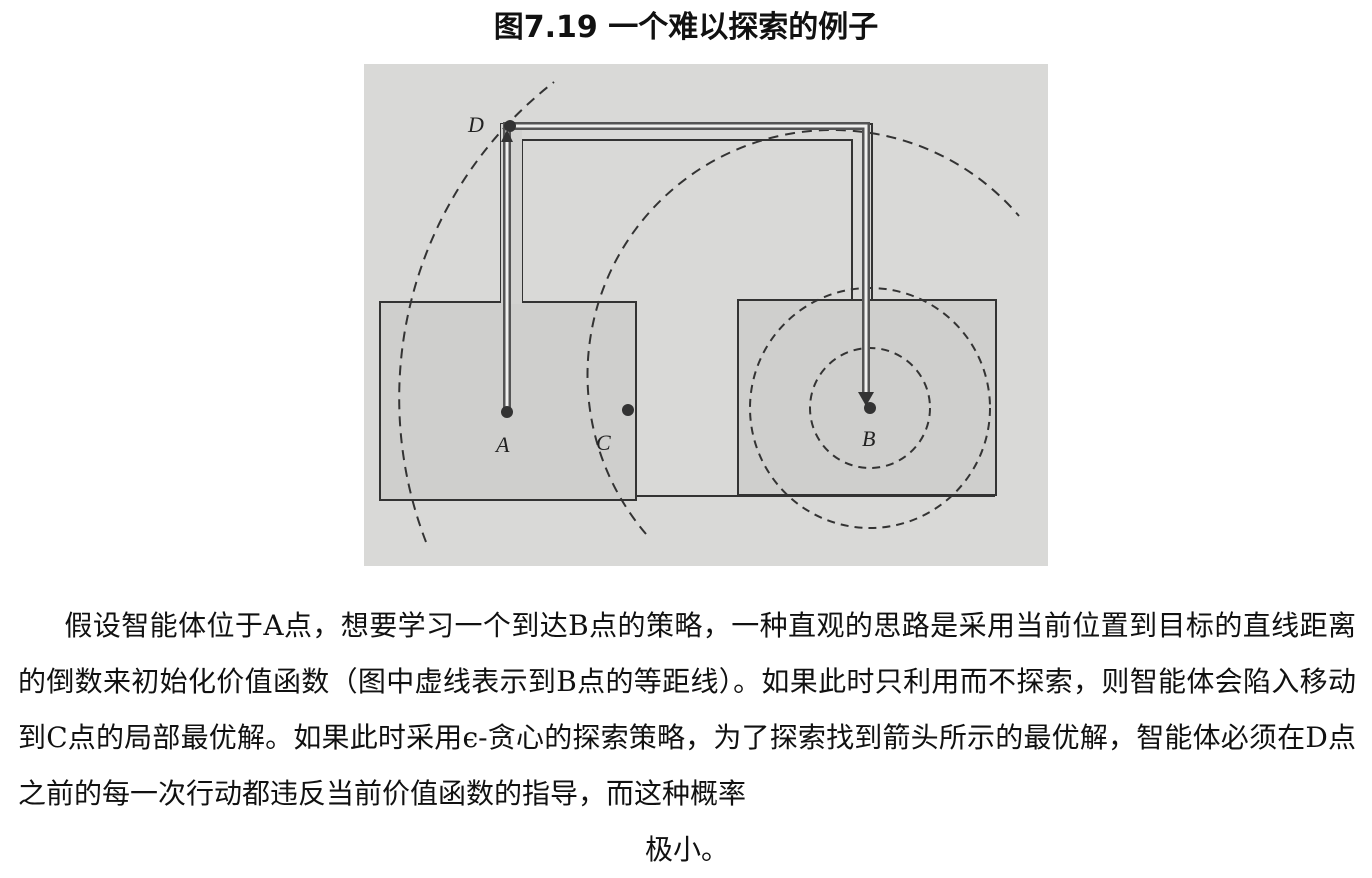 The image size is (1372, 878). I want to click on figure-caption: 图7.19 一个难以探索的例子, so click(686, 27).